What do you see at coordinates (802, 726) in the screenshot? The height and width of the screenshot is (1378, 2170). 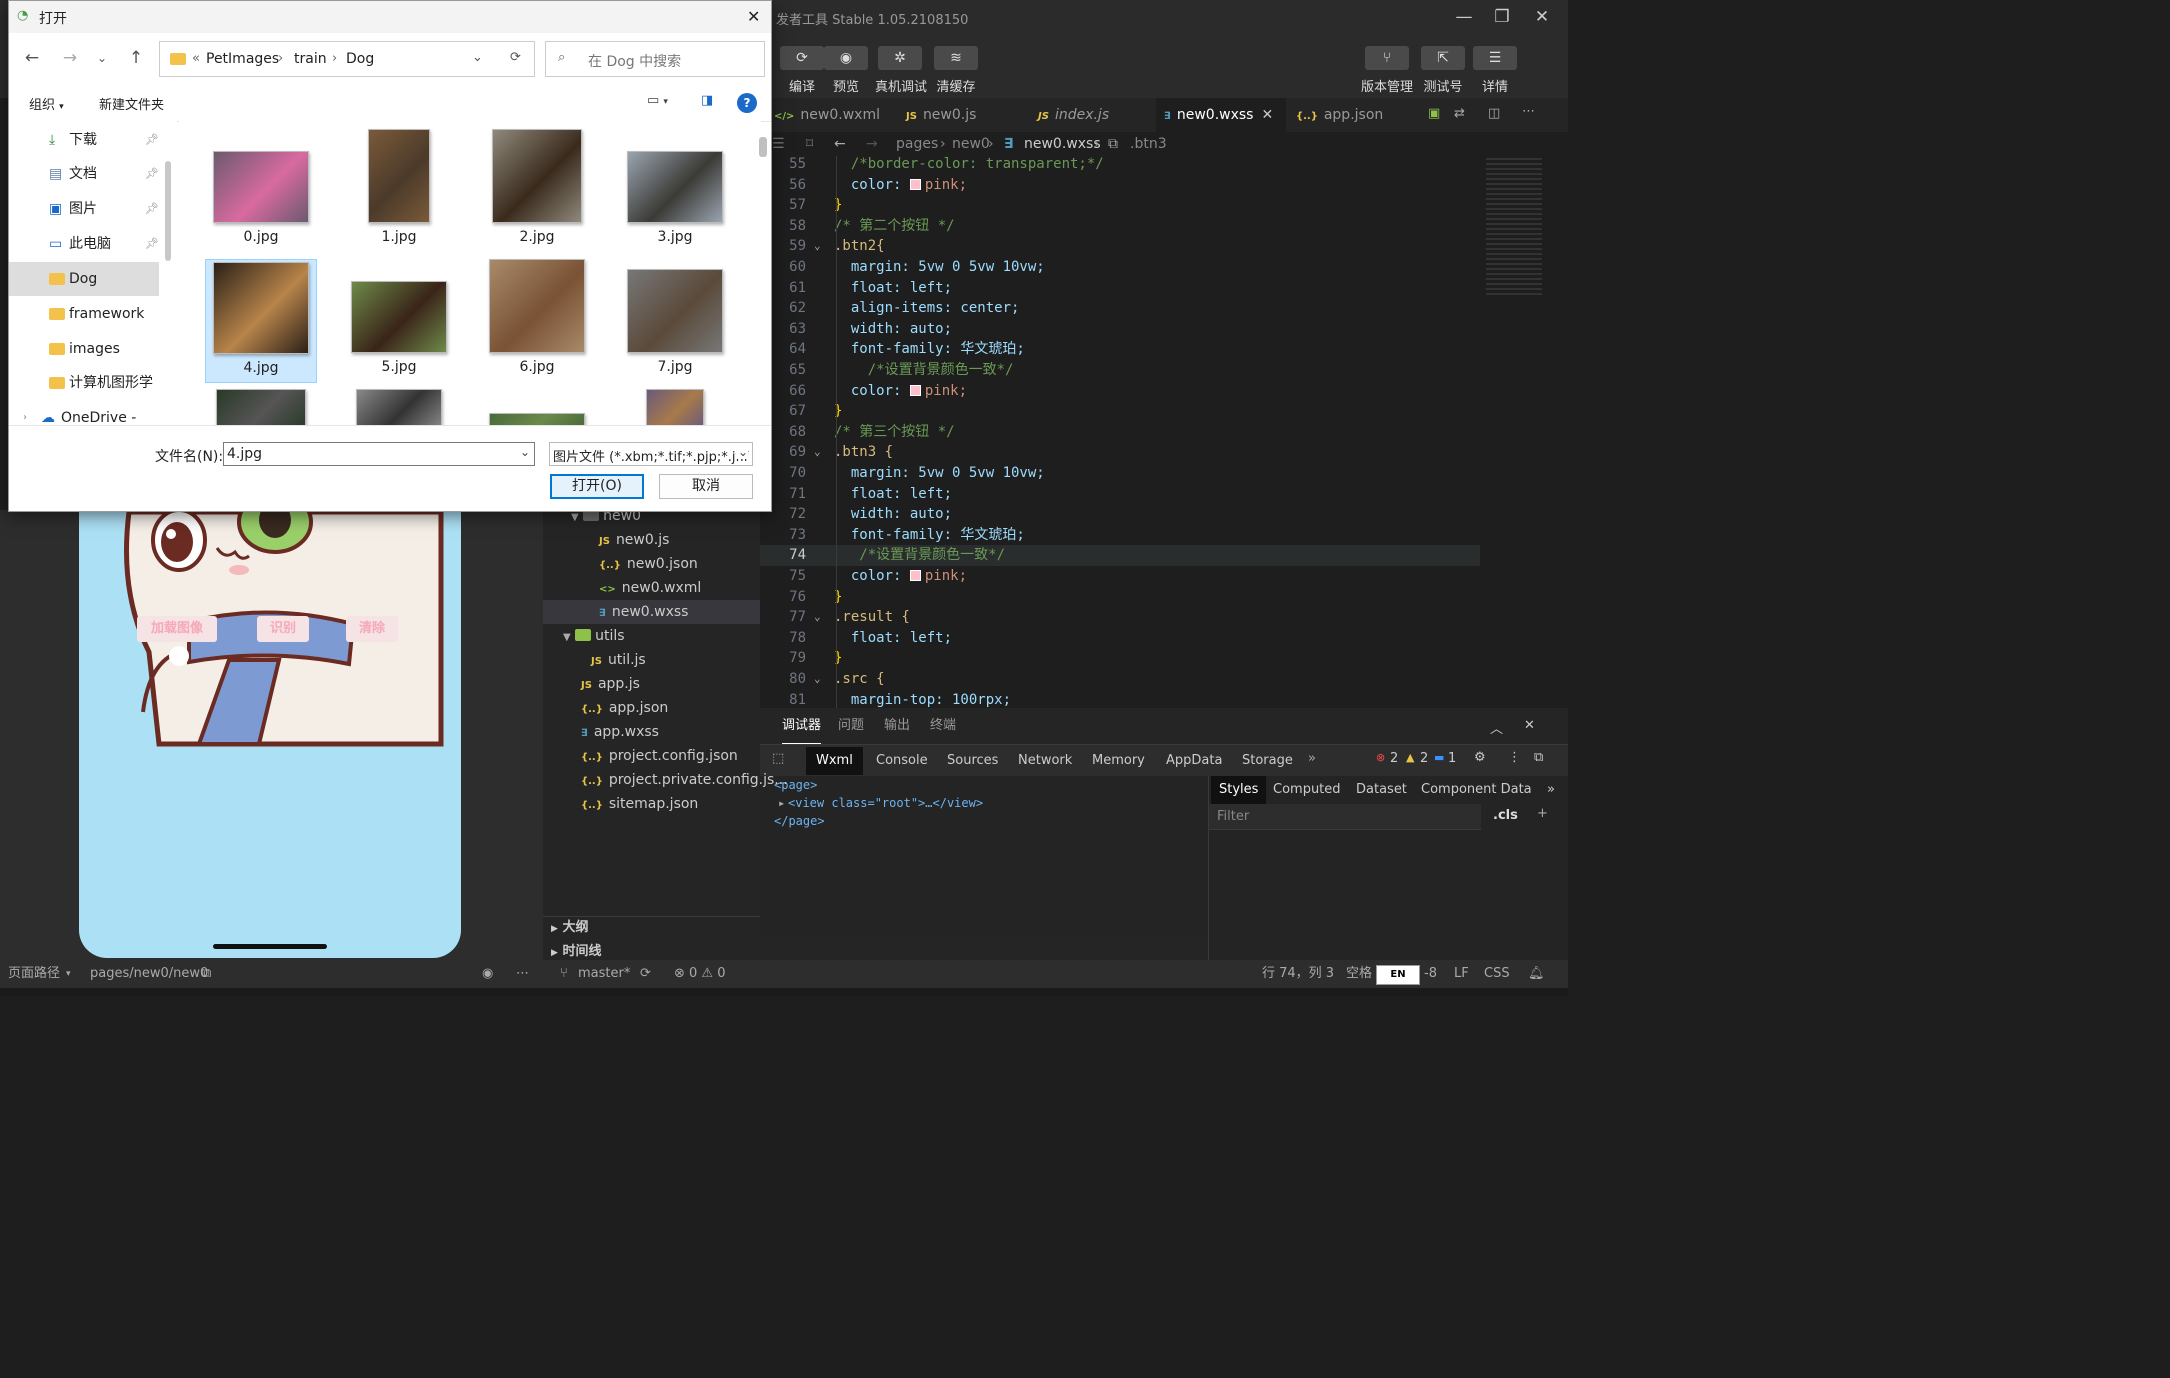 I see `tab-debugger: 调试器` at bounding box center [802, 726].